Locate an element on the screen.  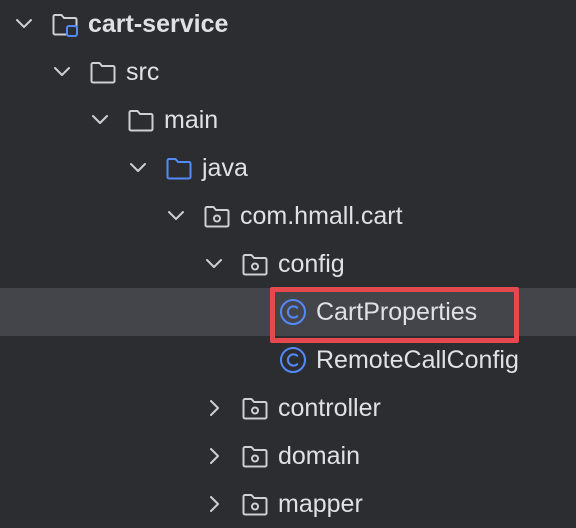
tree-item-label: CartProperties is located at coordinates (397, 312).